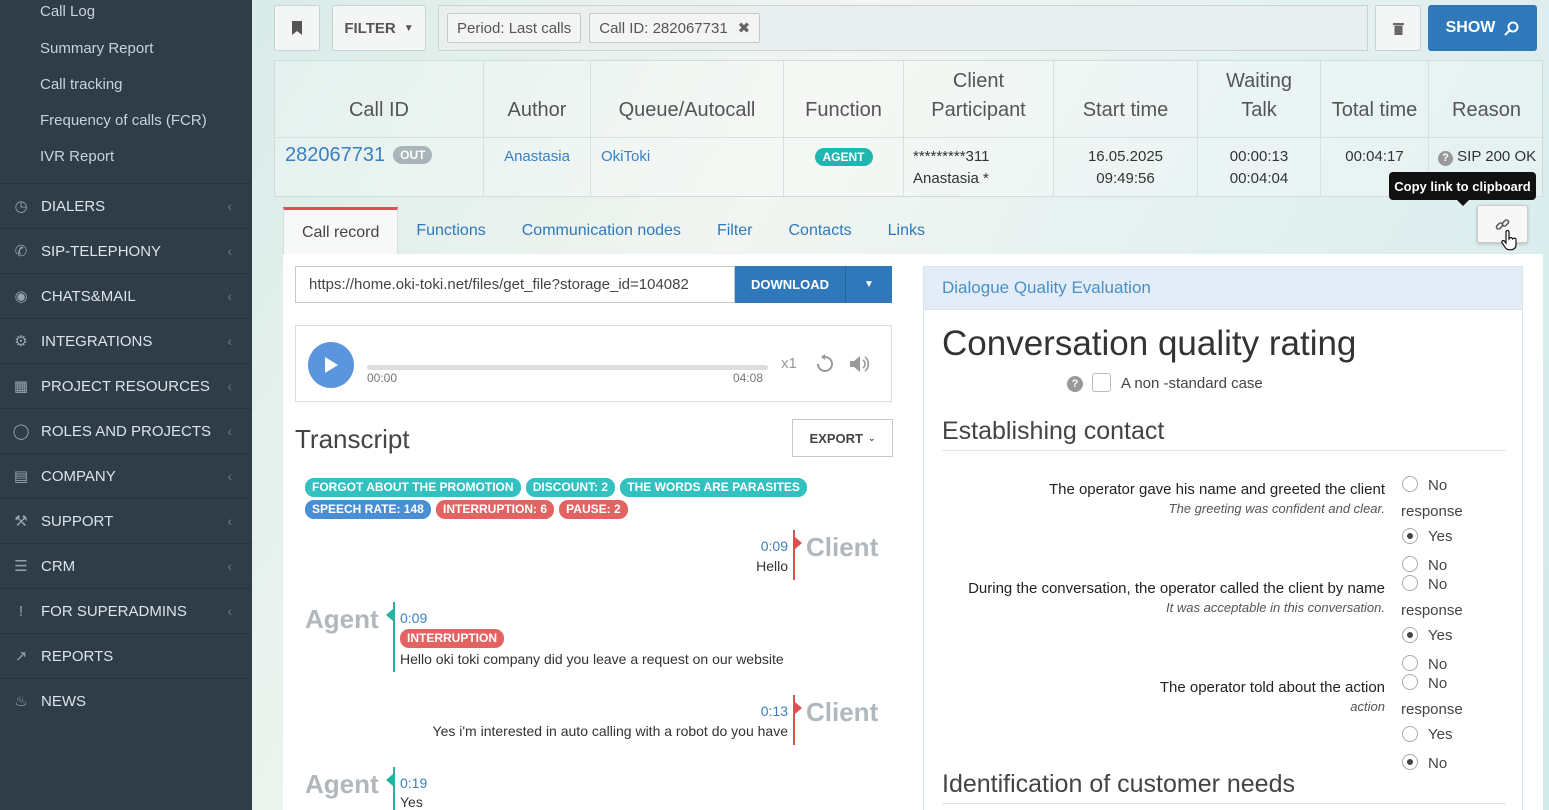 The image size is (1549, 810). Describe the element at coordinates (1275, 607) in the screenshot. I see `question-subtext: It was acceptable in this conversation.` at that location.